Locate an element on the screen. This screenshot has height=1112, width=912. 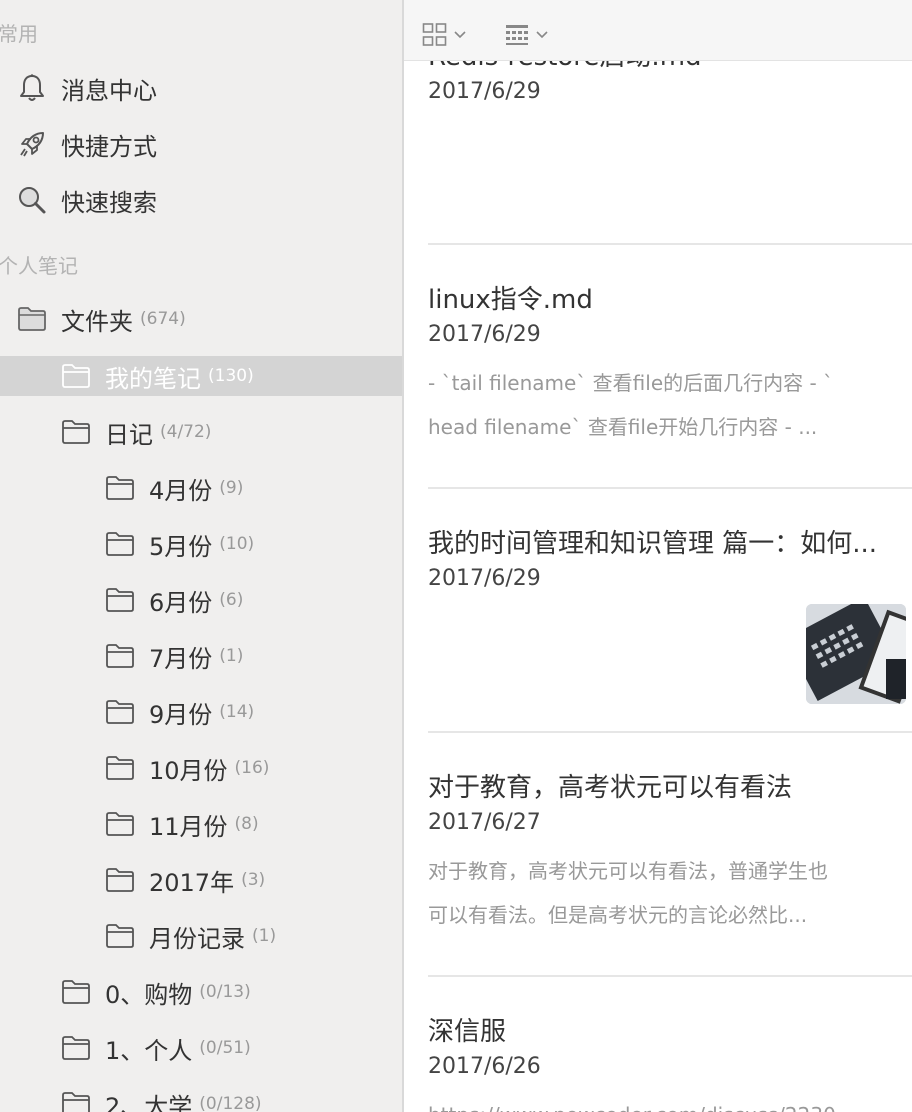
folder-june: 6月份 (6) is located at coordinates (201, 600).